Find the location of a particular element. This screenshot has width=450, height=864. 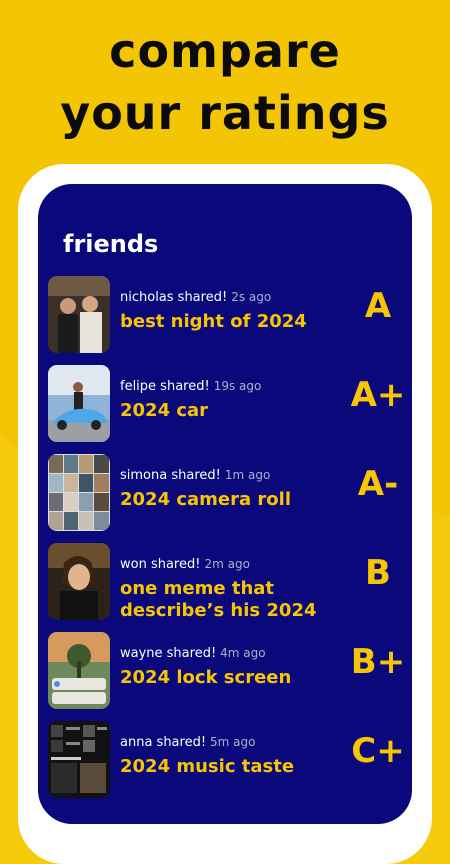

rating-grade: A is located at coordinates (378, 306).